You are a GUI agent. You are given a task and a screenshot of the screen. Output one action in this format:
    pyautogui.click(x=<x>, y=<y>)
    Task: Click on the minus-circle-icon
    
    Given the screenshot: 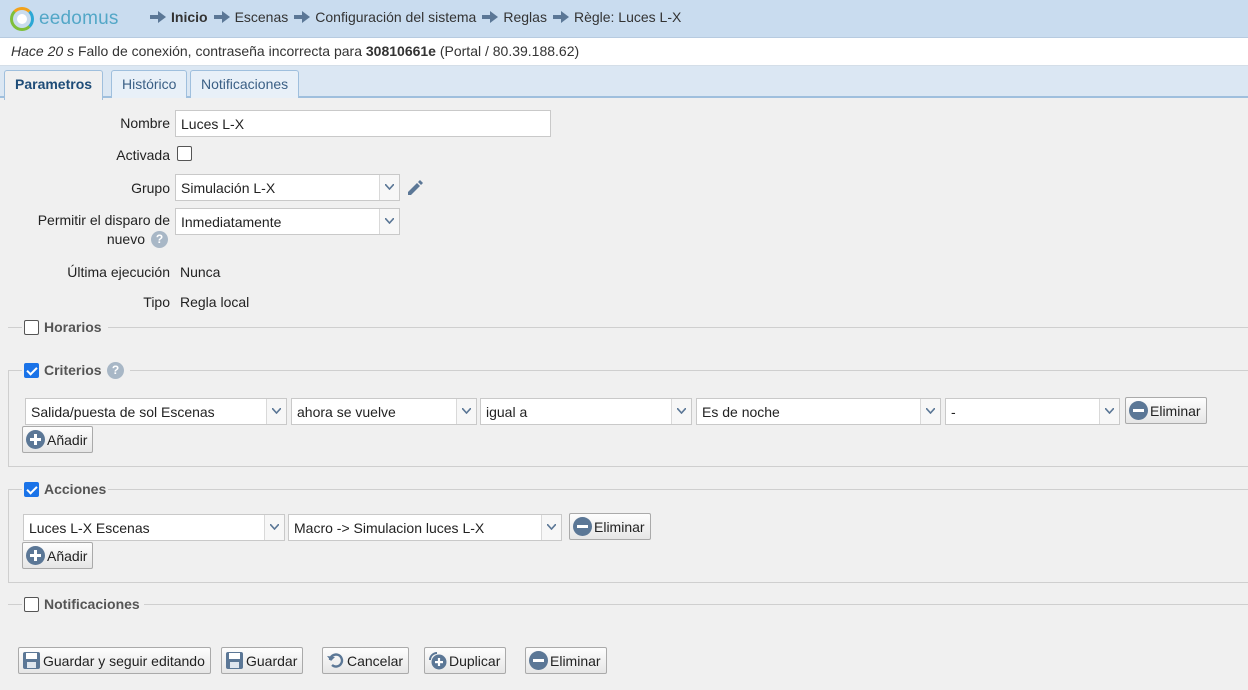 What is the action you would take?
    pyautogui.click(x=582, y=526)
    